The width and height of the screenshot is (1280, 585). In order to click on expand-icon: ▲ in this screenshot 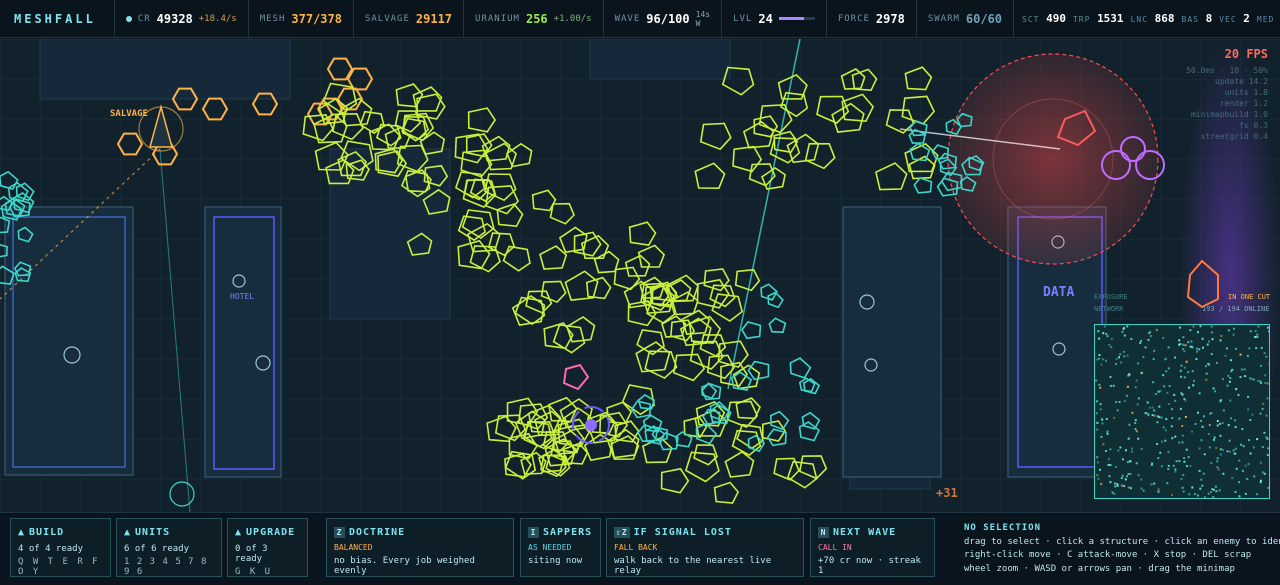, I will do `click(128, 532)`.